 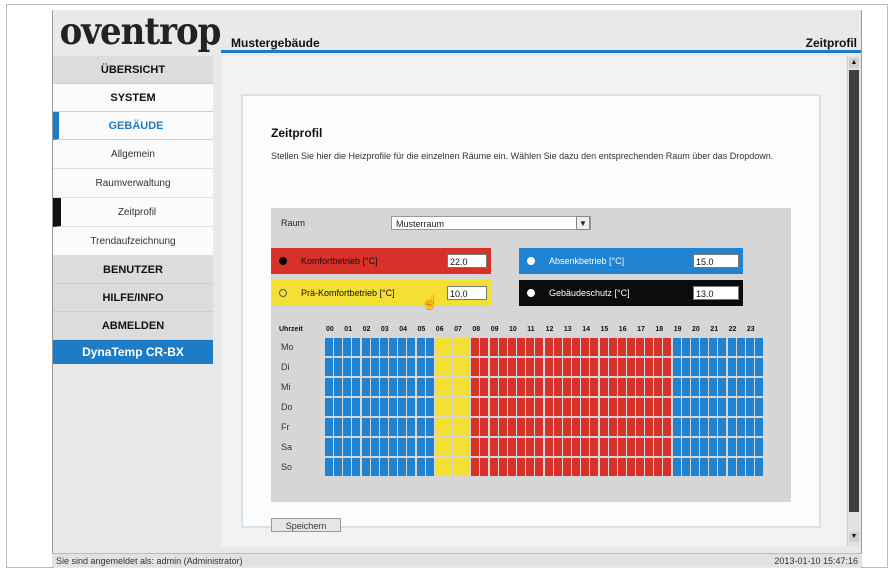 I want to click on room-select: Musterraum ▼, so click(x=491, y=223).